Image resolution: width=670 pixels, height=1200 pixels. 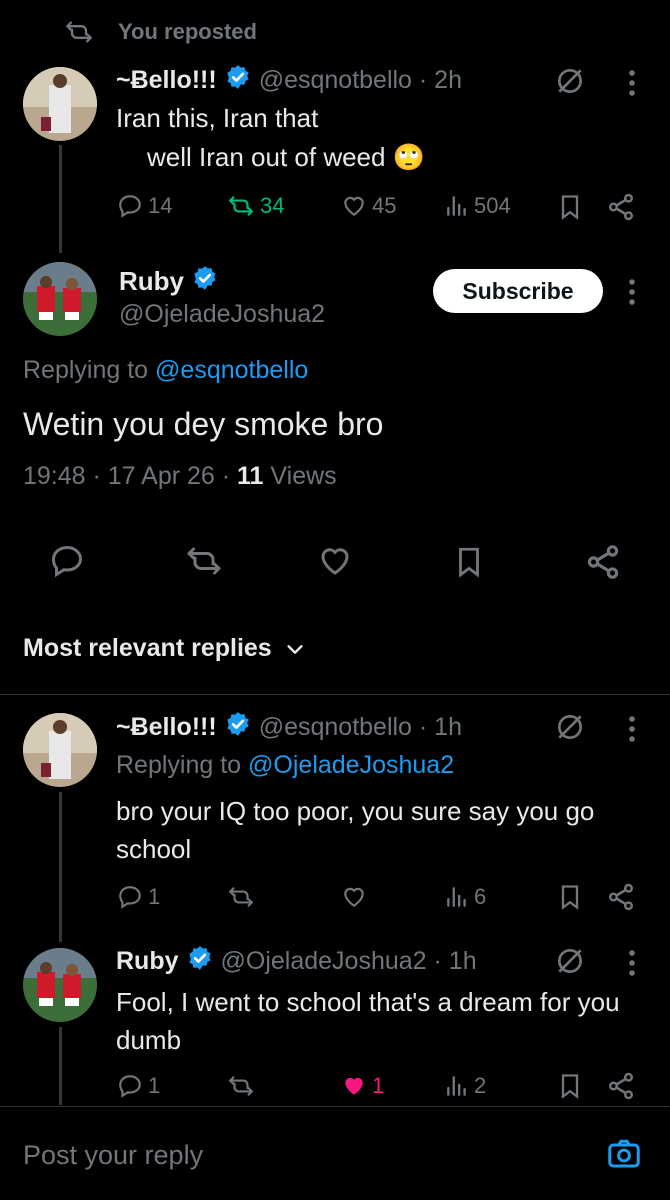 What do you see at coordinates (147, 648) in the screenshot?
I see `sort-label: Most relevant replies` at bounding box center [147, 648].